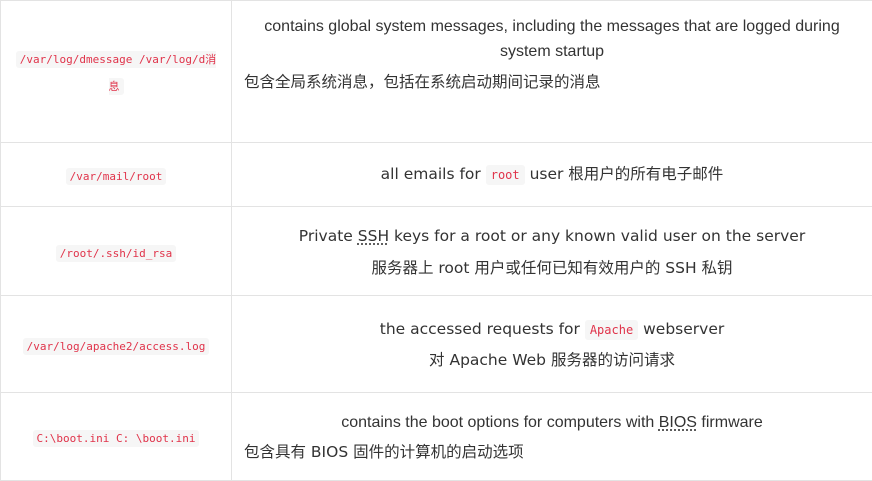 The height and width of the screenshot is (481, 872). I want to click on description-cn: 对 Apache Web 服务器的访问请求, so click(552, 360).